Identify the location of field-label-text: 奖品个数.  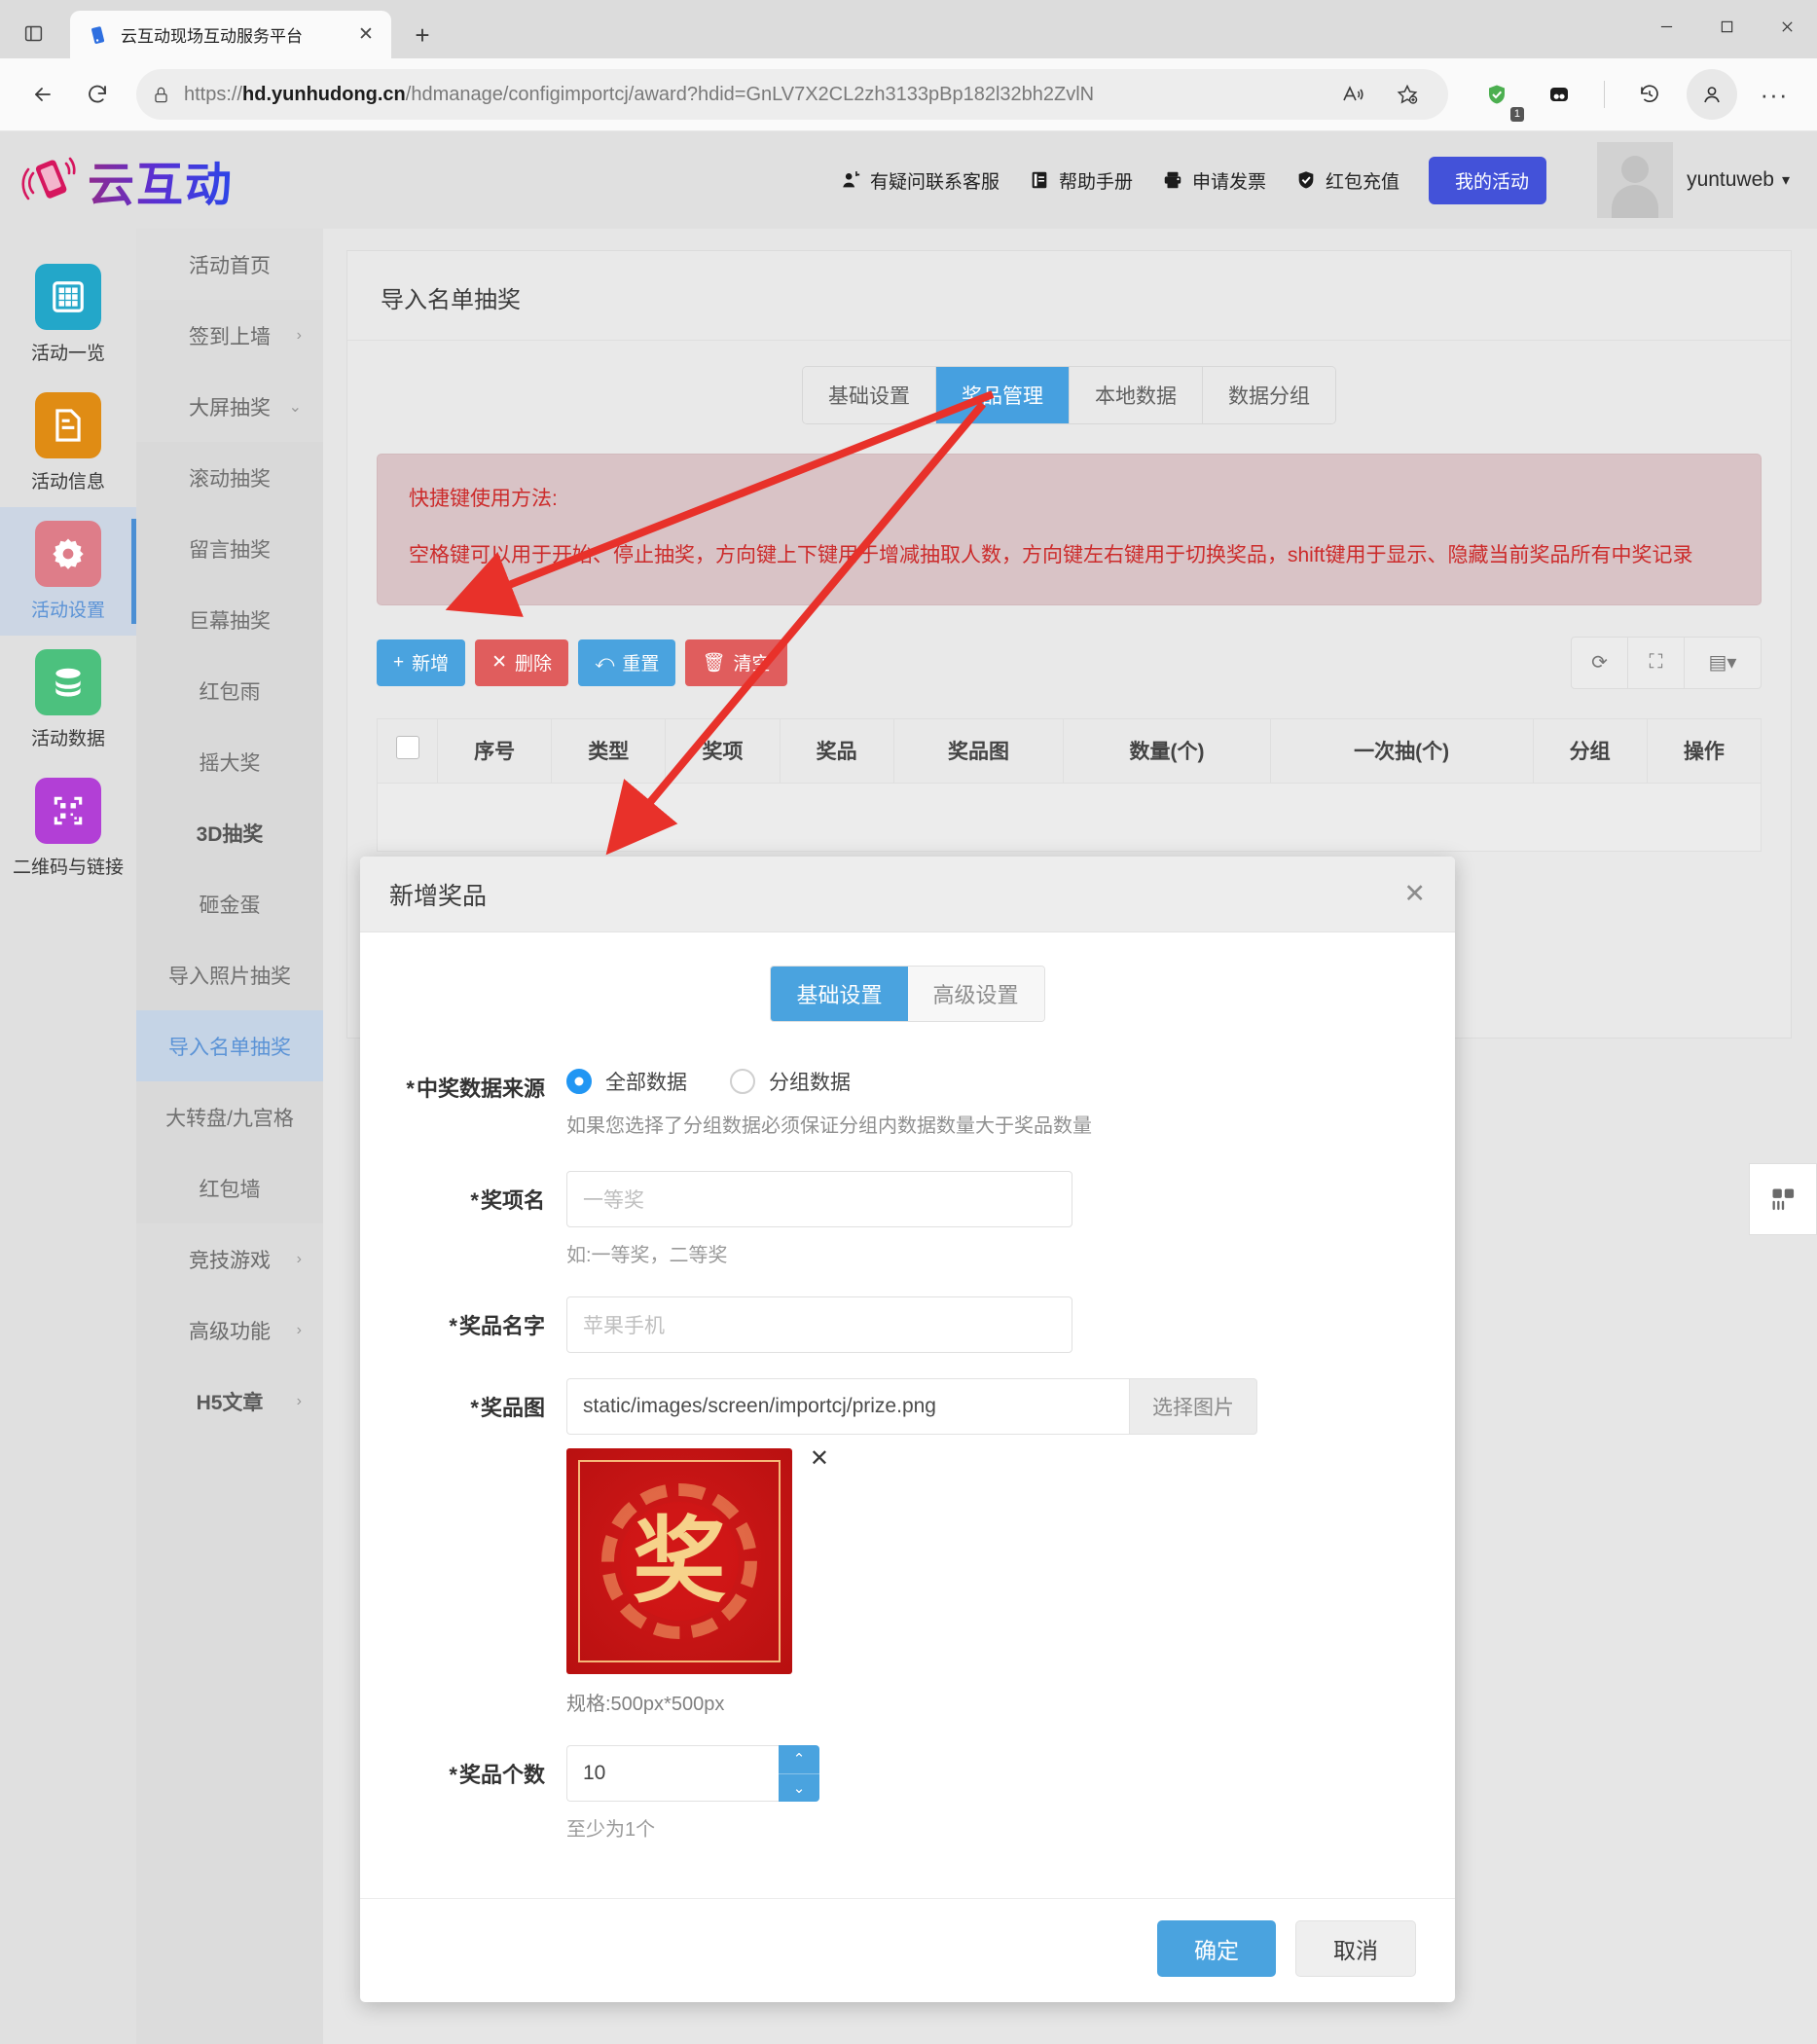
(501, 1775).